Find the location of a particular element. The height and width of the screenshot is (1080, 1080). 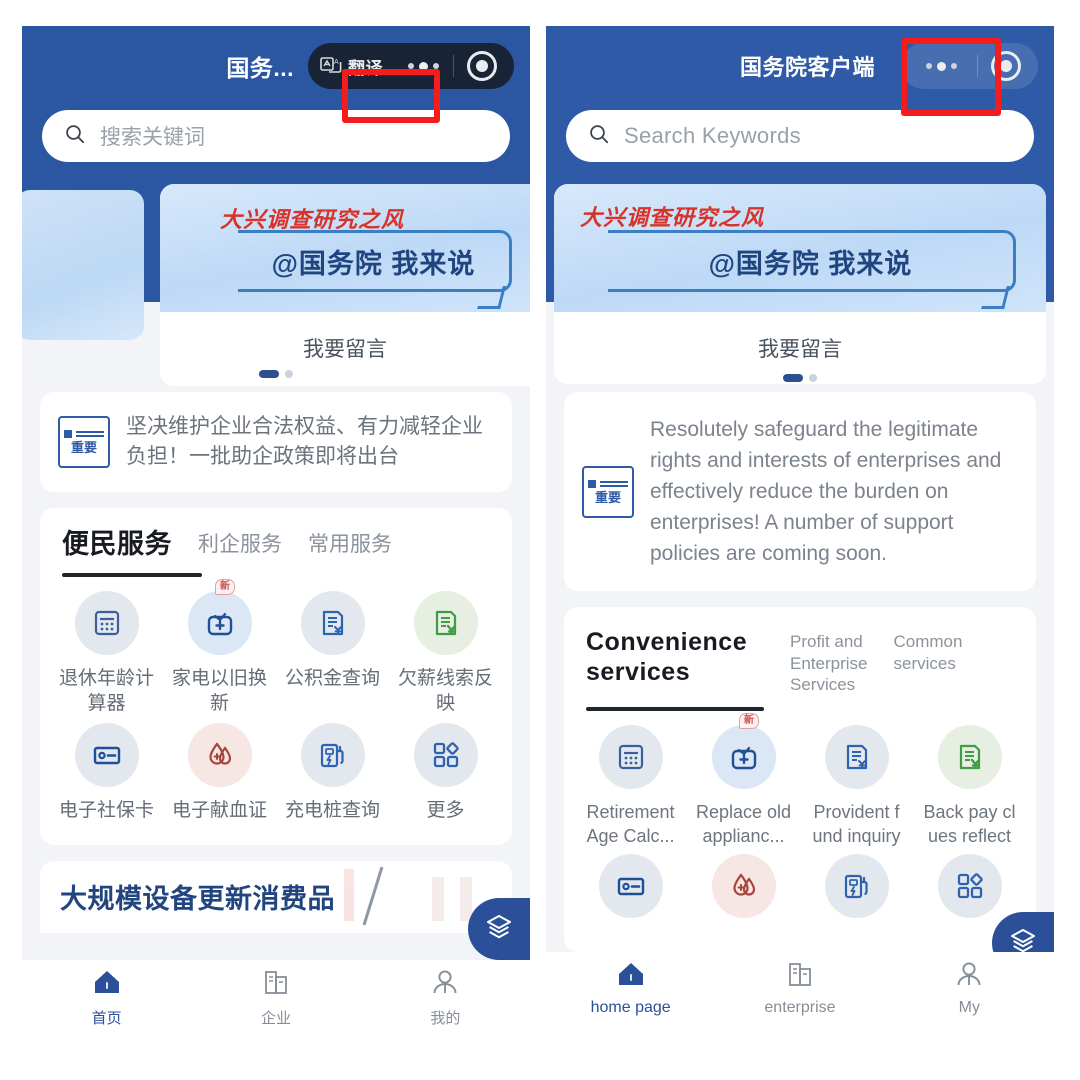

service-item-social-security-card is located at coordinates (630, 891).